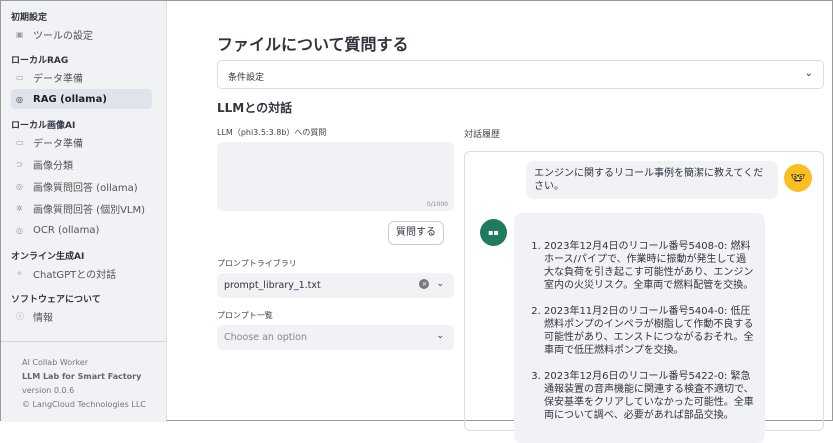  I want to click on page-title: ファイルについて質問する, so click(313, 44).